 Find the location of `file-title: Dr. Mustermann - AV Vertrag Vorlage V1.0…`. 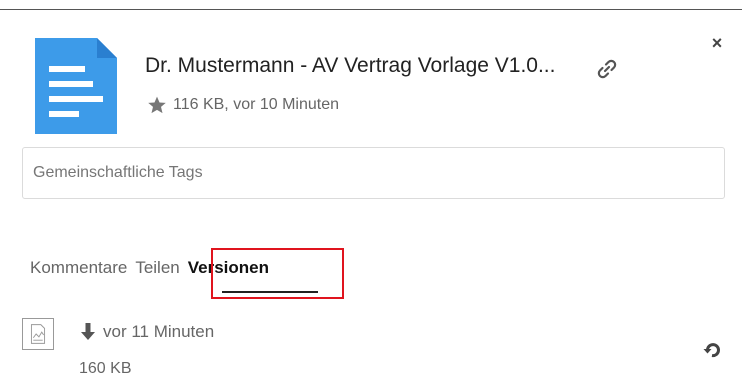

file-title: Dr. Mustermann - AV Vertrag Vorlage V1.0… is located at coordinates (350, 65).